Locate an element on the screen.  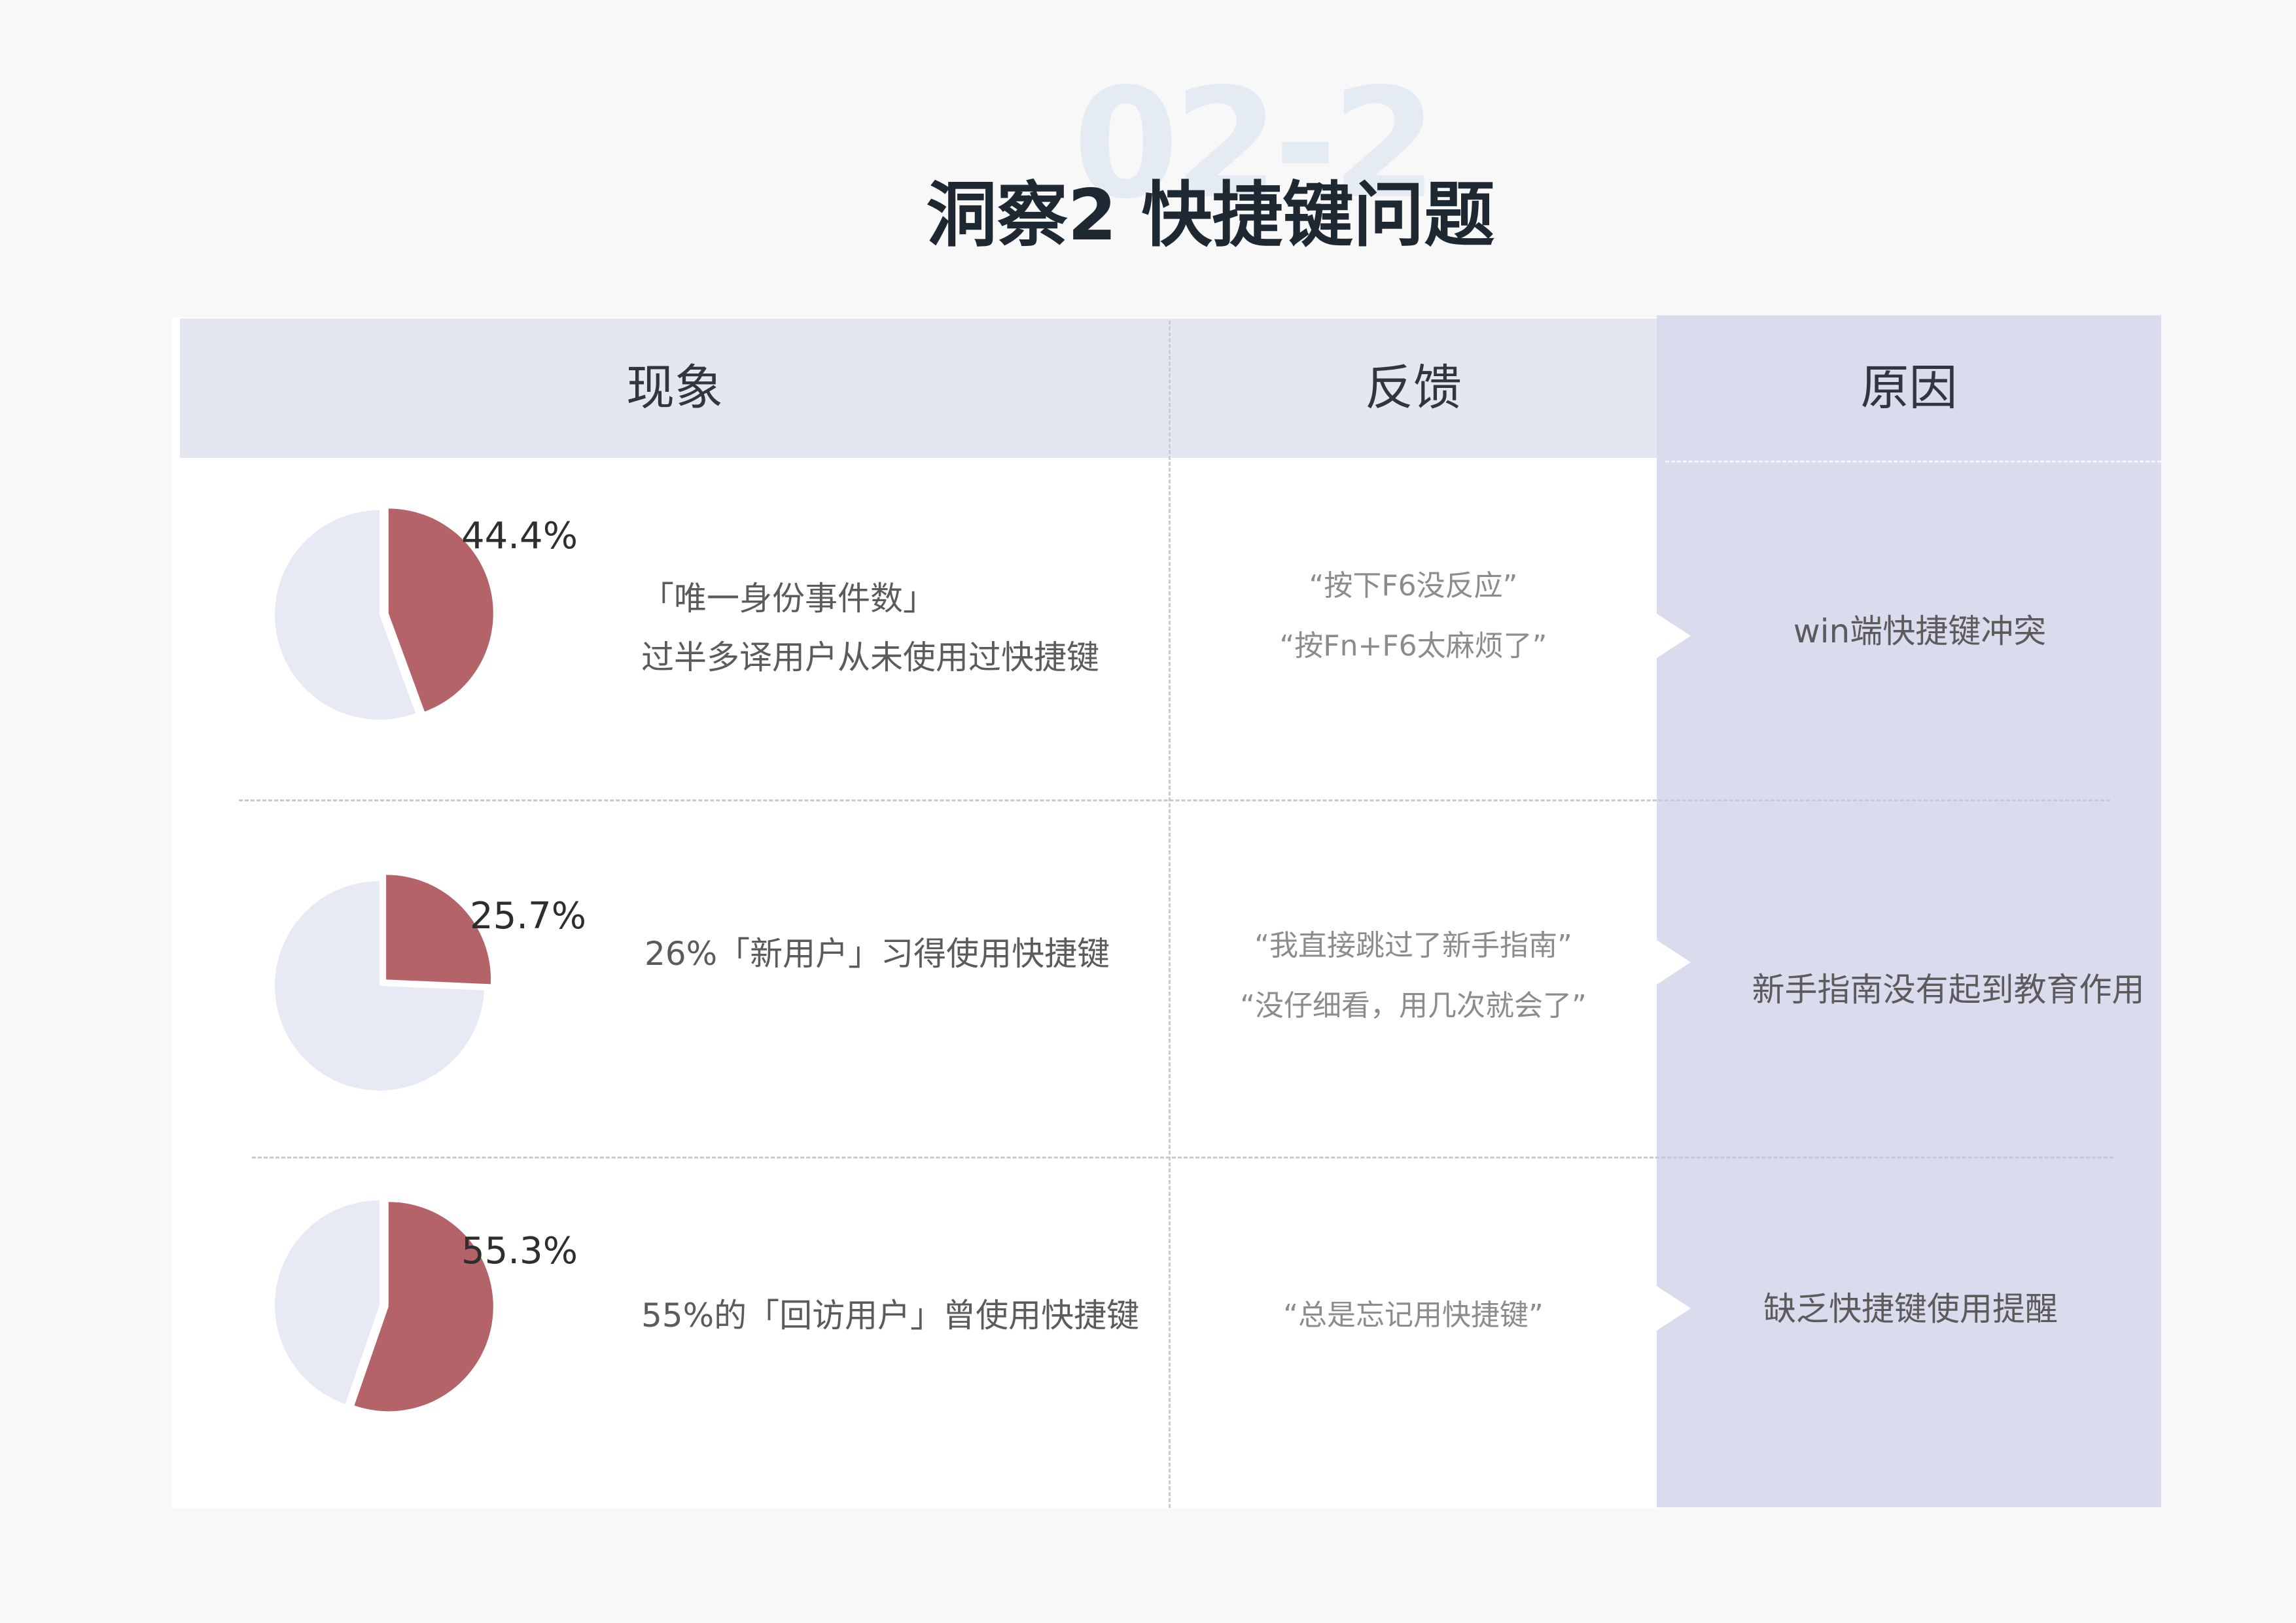
pie-data-label: 25.7% is located at coordinates (528, 916).